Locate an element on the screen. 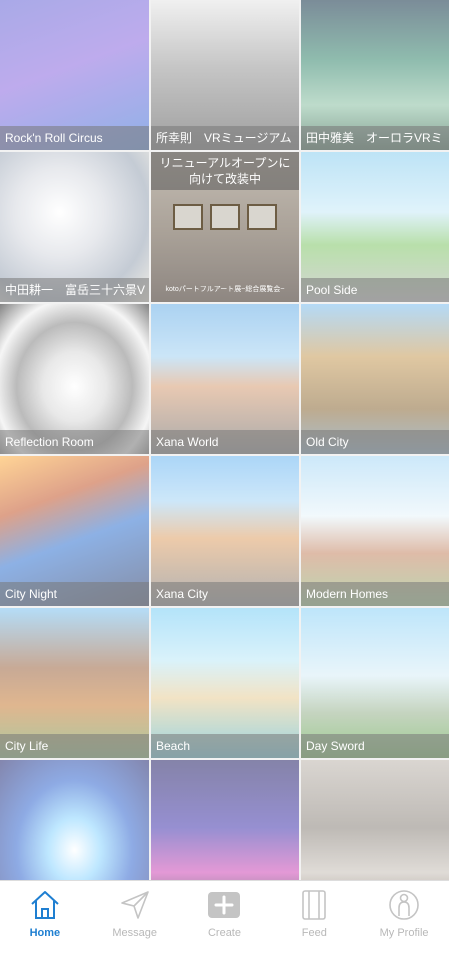  world-title: City Life is located at coordinates (74, 746).